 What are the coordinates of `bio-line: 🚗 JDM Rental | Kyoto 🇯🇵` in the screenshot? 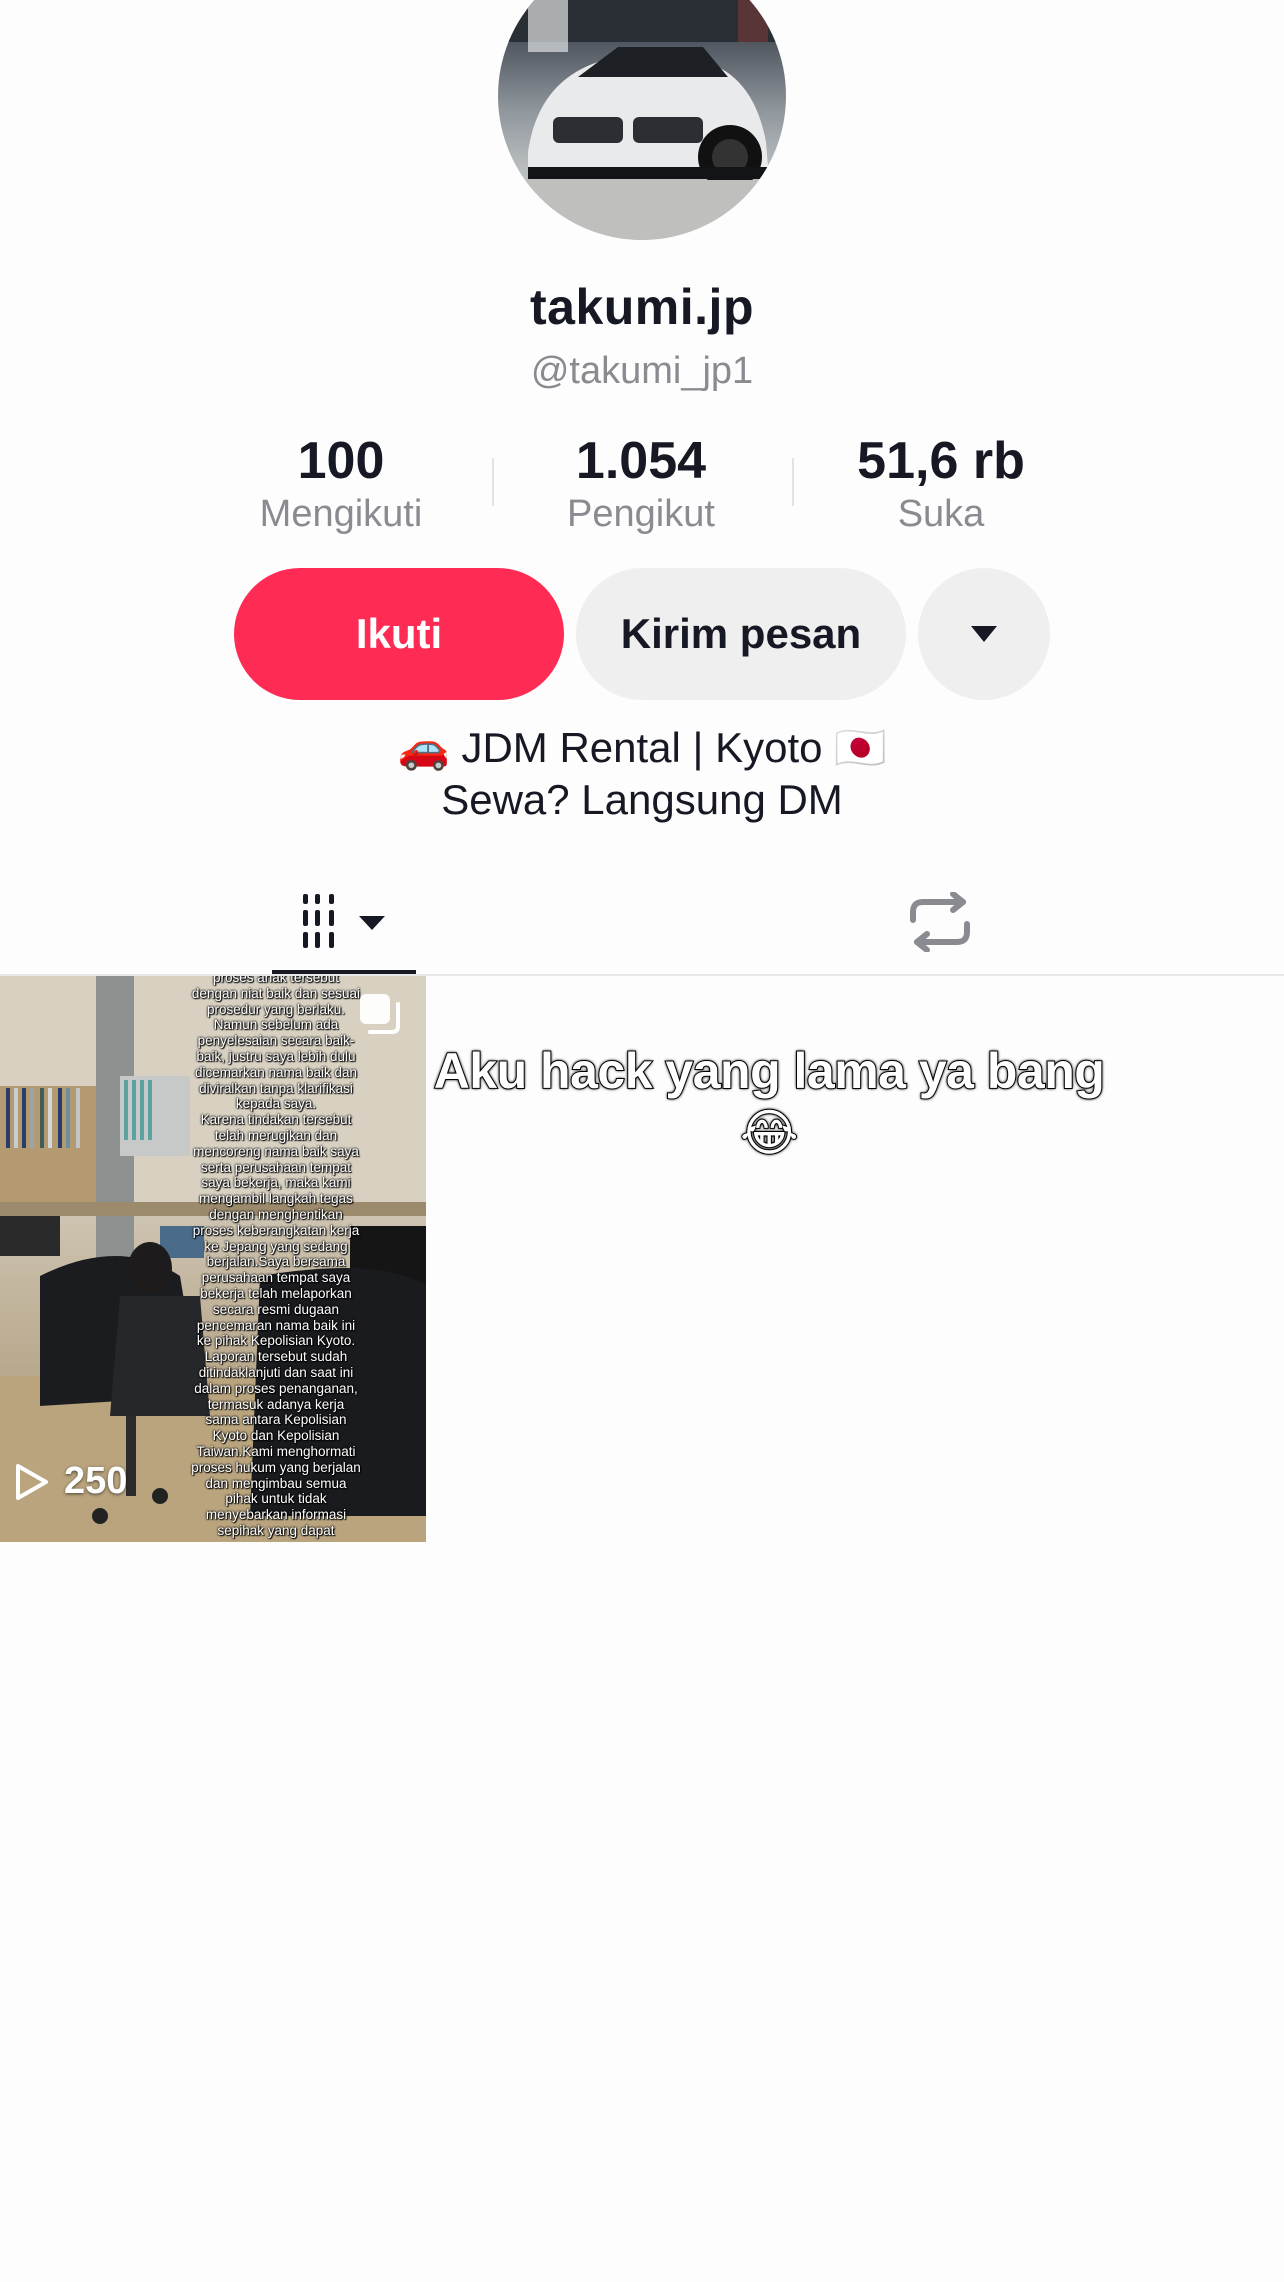 It's located at (642, 747).